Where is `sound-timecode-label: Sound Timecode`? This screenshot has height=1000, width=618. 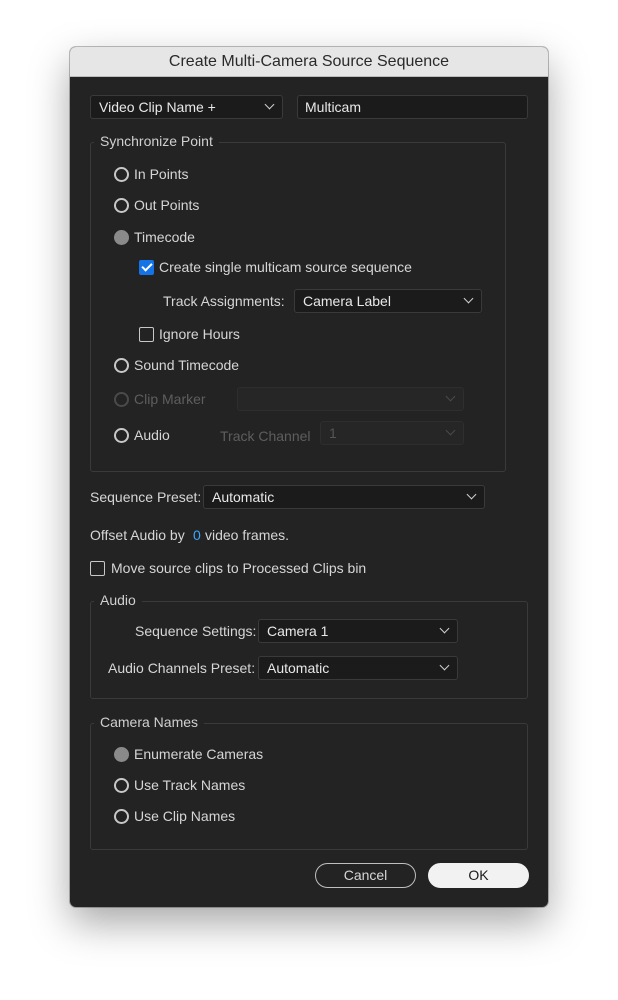 sound-timecode-label: Sound Timecode is located at coordinates (187, 365).